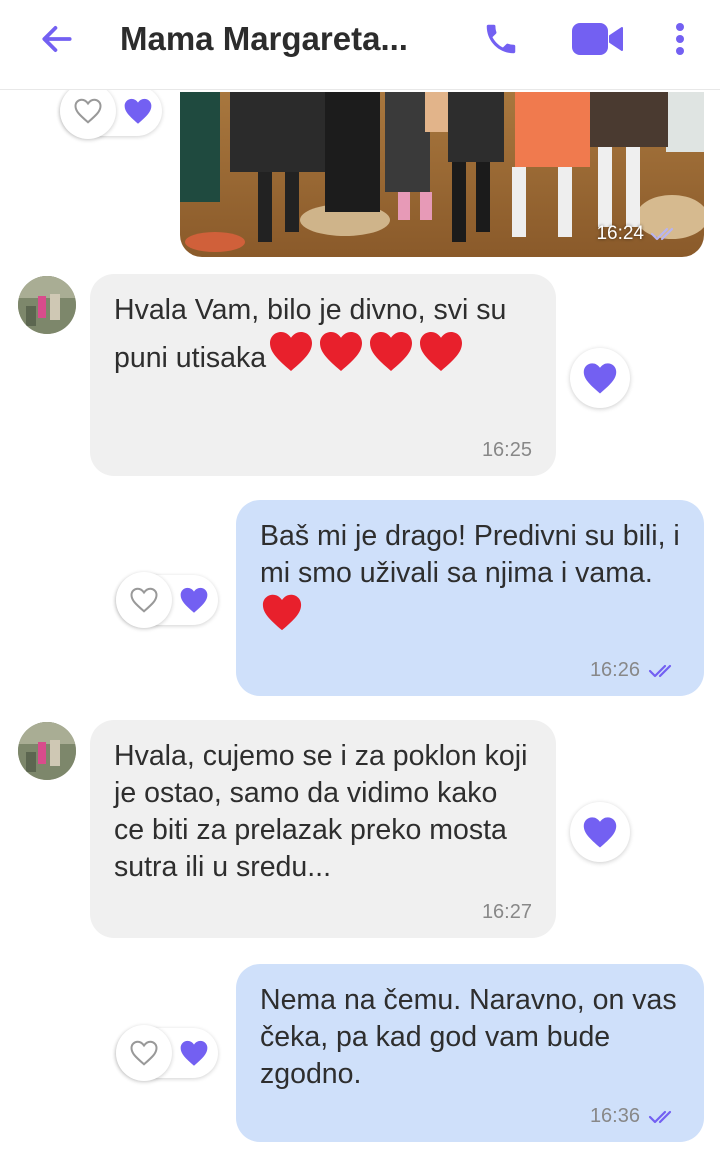  I want to click on message-time: 16:36, so click(635, 1116).